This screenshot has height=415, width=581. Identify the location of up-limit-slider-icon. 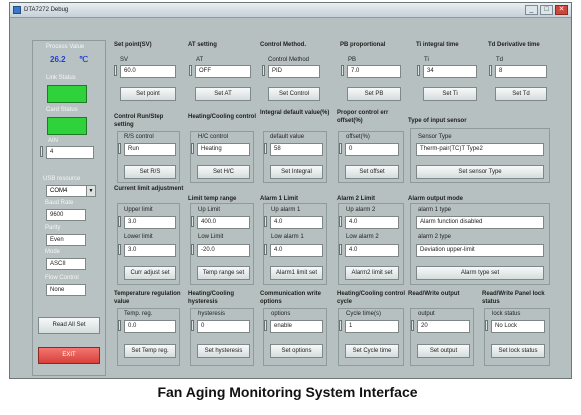
(192, 221).